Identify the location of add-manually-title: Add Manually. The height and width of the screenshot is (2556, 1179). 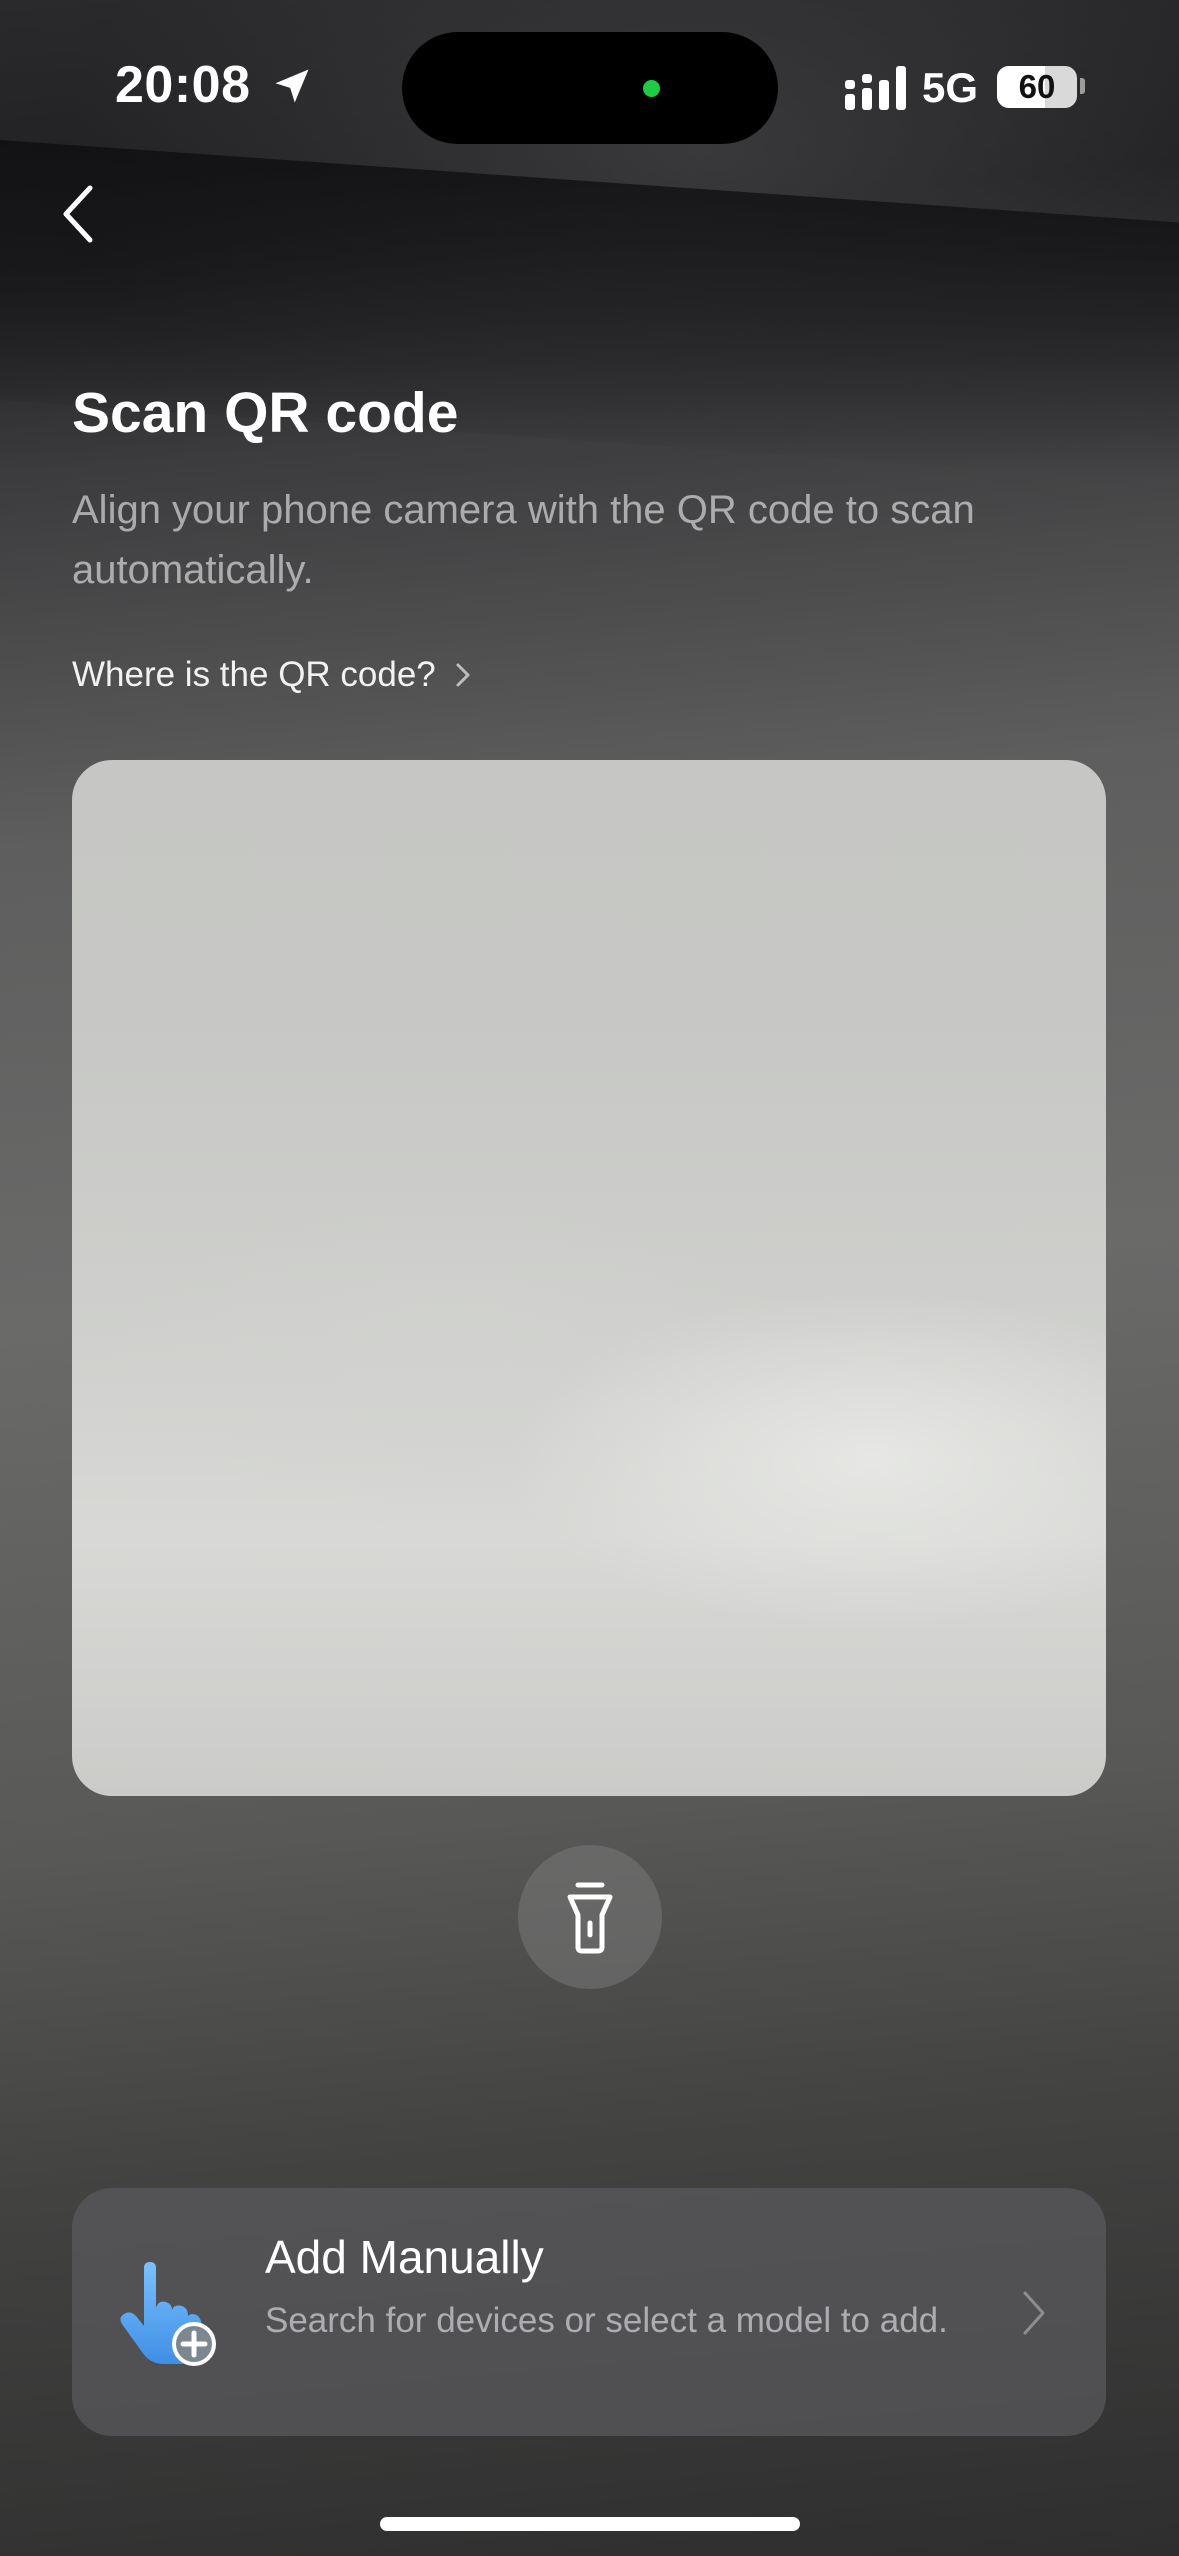
(404, 2257).